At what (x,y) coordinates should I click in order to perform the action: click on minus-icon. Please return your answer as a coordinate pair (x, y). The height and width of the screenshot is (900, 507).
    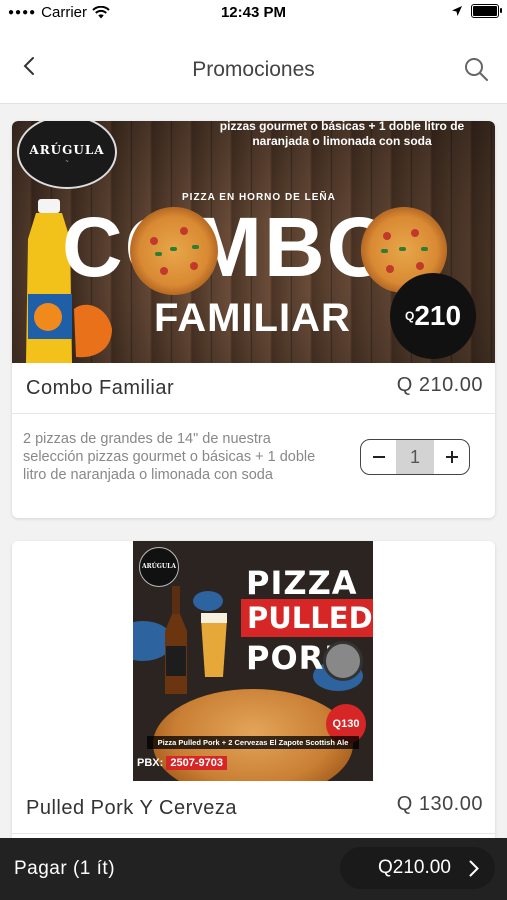
    Looking at the image, I should click on (378, 457).